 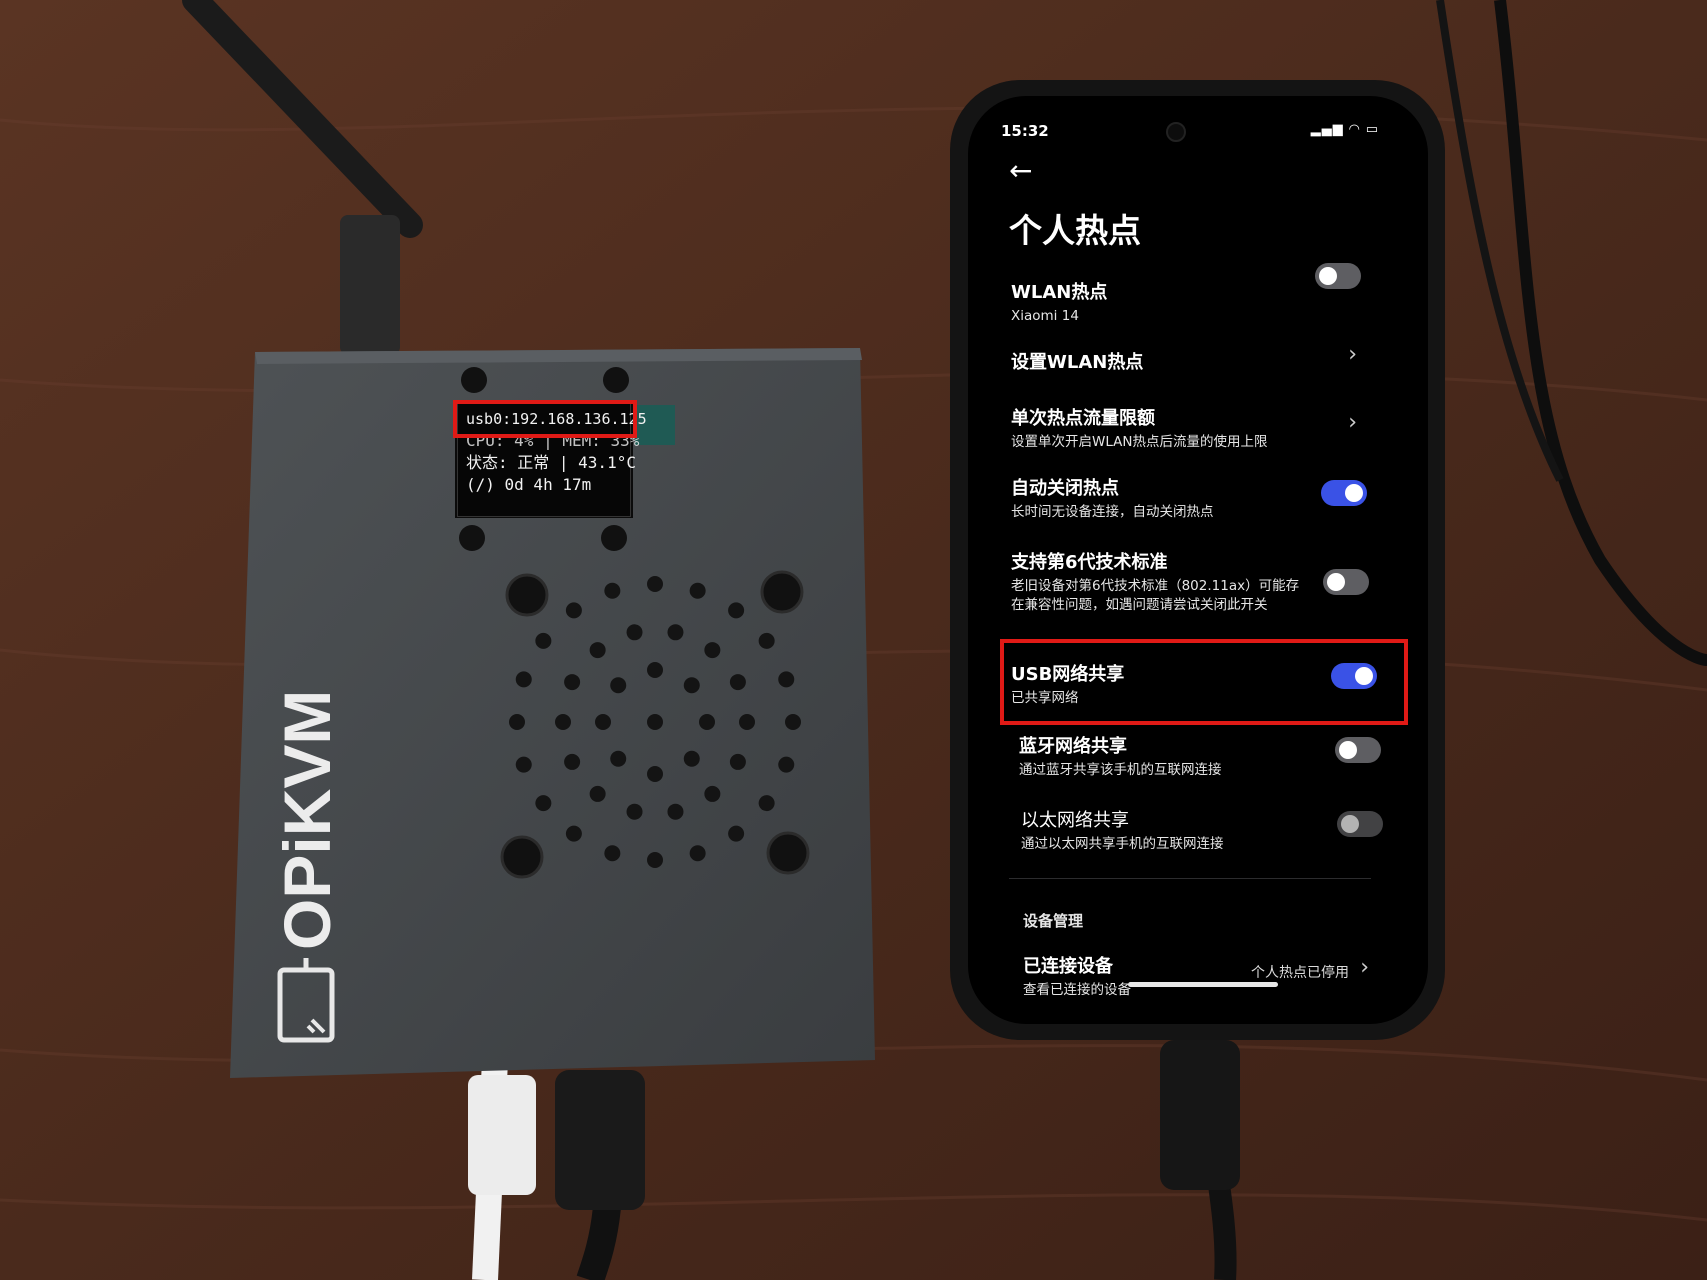 What do you see at coordinates (1204, 682) in the screenshot?
I see `usb-tethering-highlight-box` at bounding box center [1204, 682].